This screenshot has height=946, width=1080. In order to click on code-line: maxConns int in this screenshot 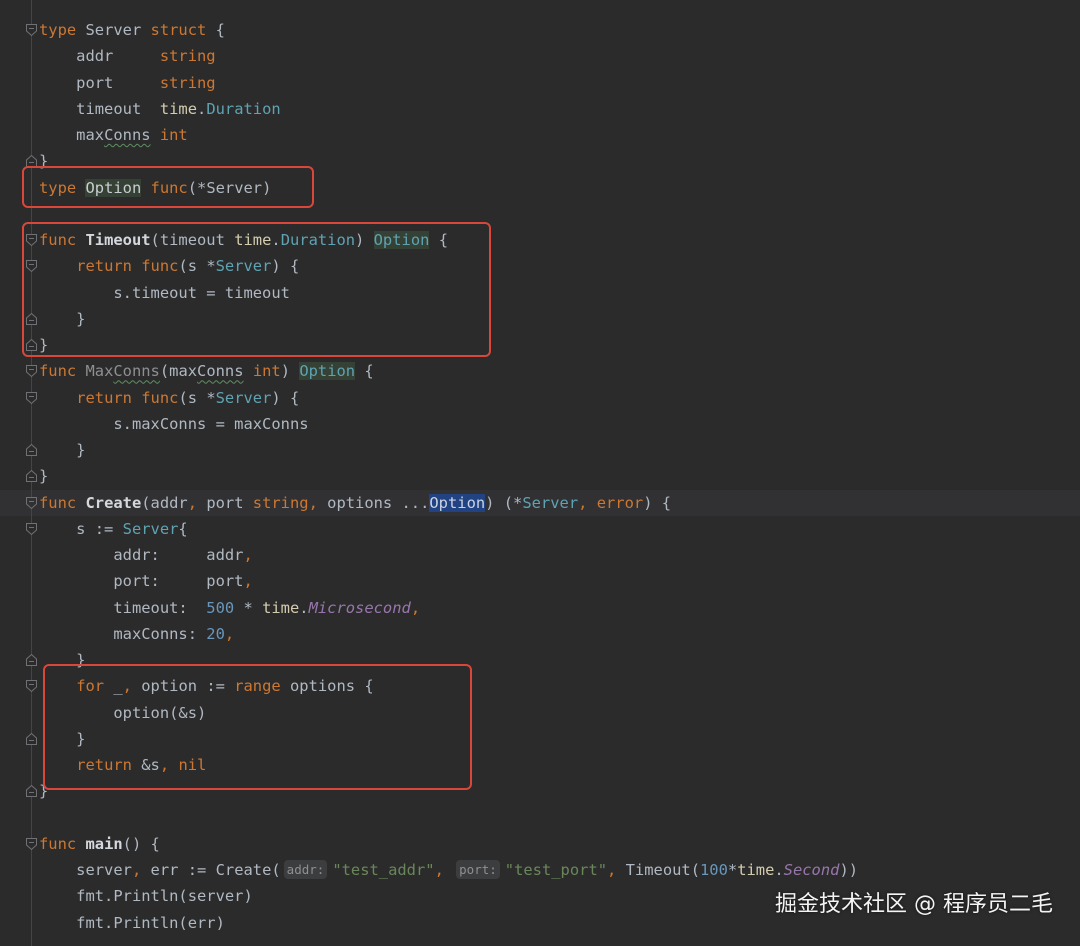, I will do `click(540, 135)`.